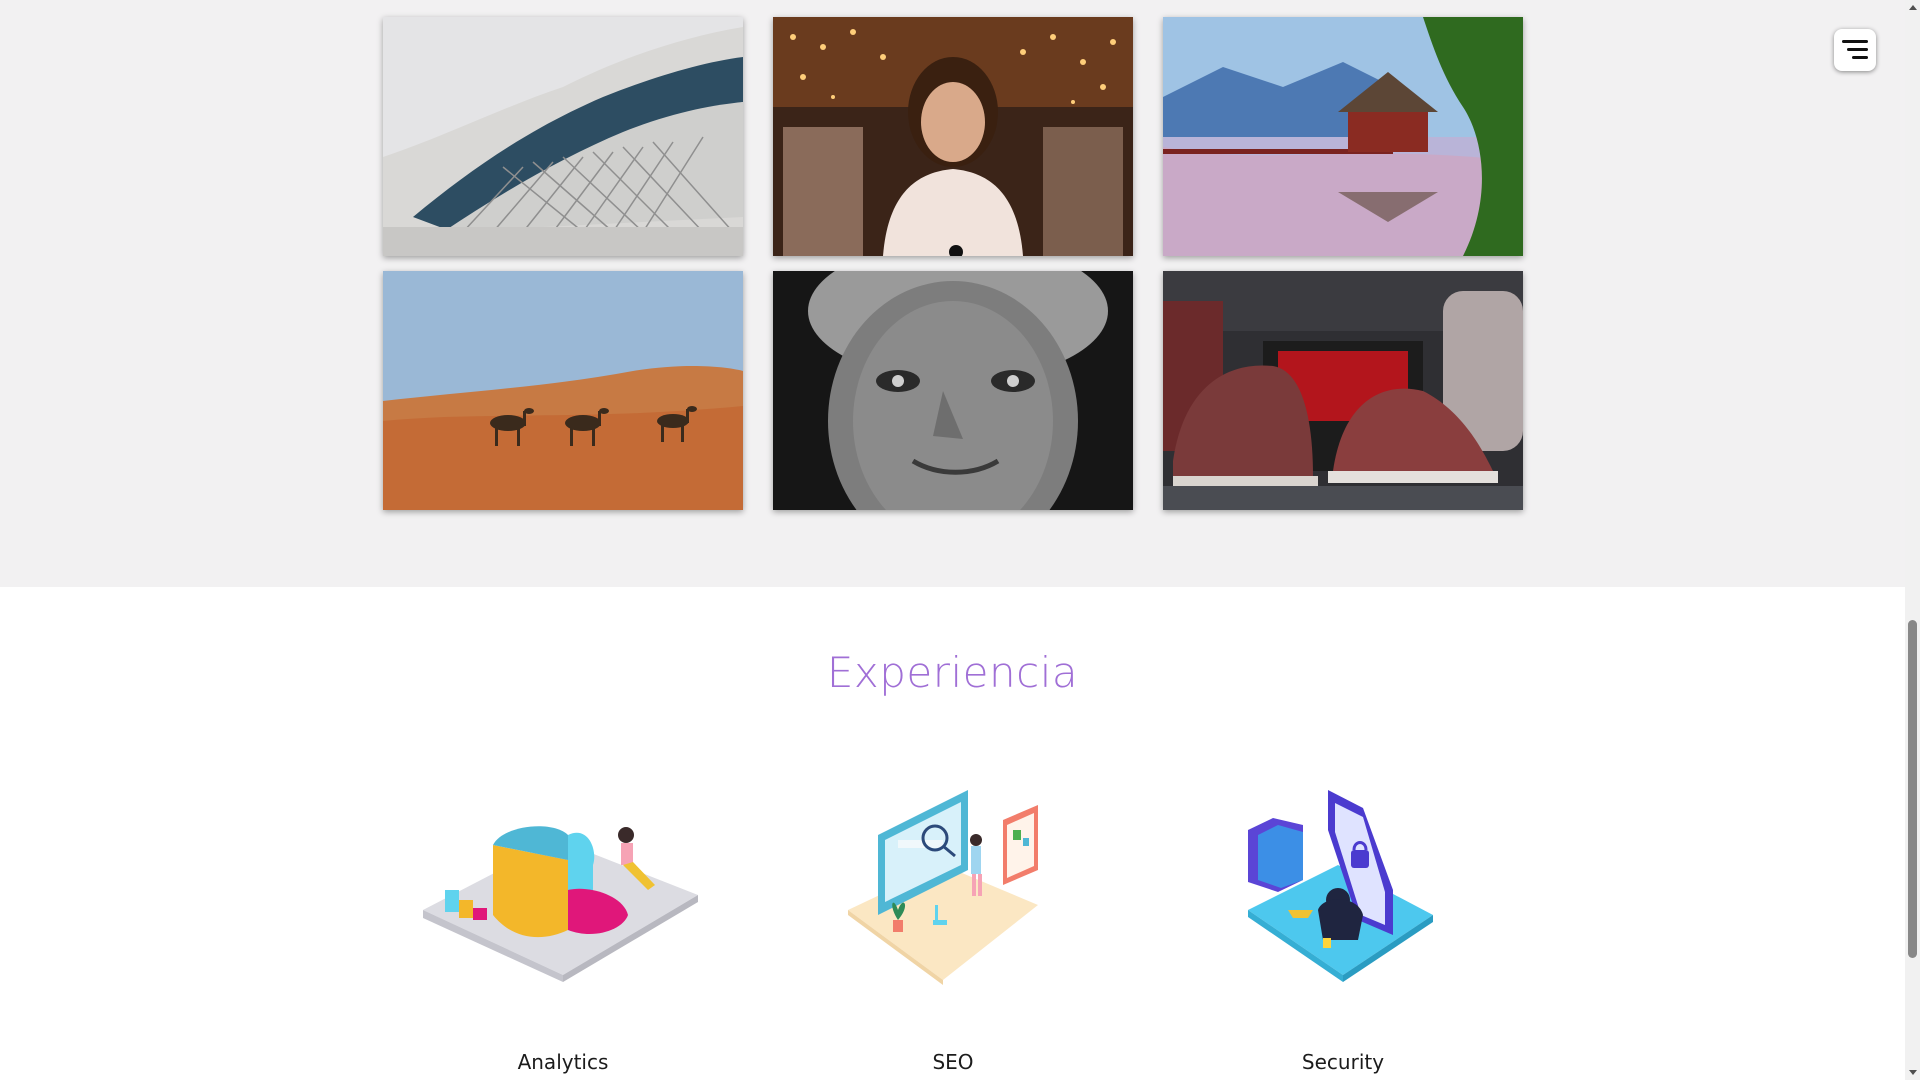 This screenshot has width=1920, height=1080. What do you see at coordinates (952, 672) in the screenshot?
I see `experience-title: Experiencia` at bounding box center [952, 672].